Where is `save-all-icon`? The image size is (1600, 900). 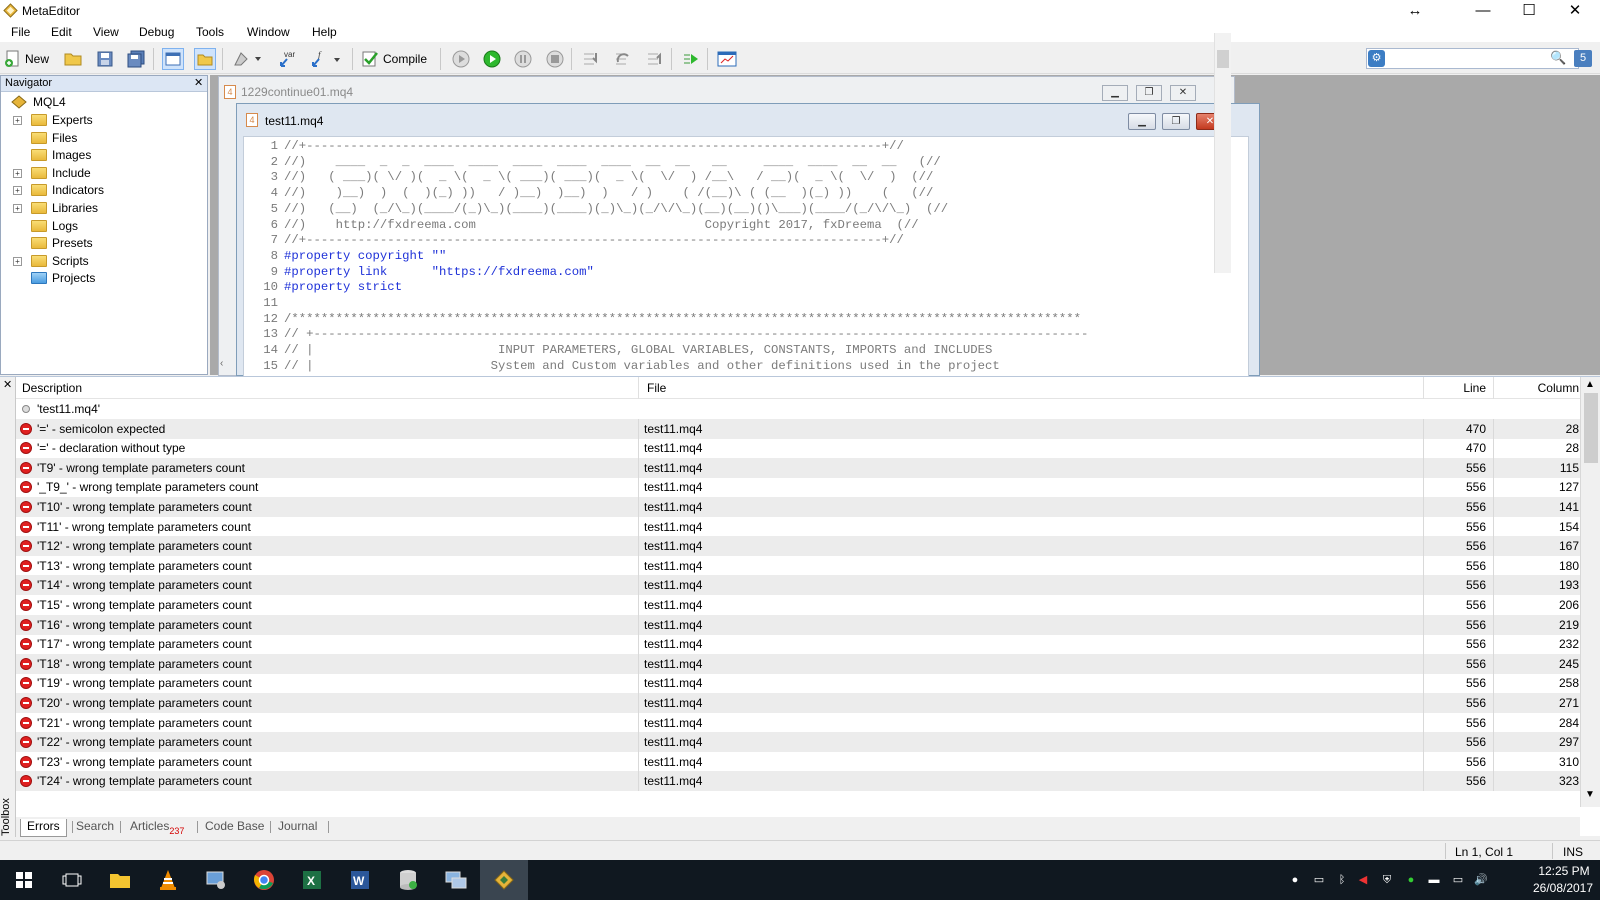 save-all-icon is located at coordinates (136, 59).